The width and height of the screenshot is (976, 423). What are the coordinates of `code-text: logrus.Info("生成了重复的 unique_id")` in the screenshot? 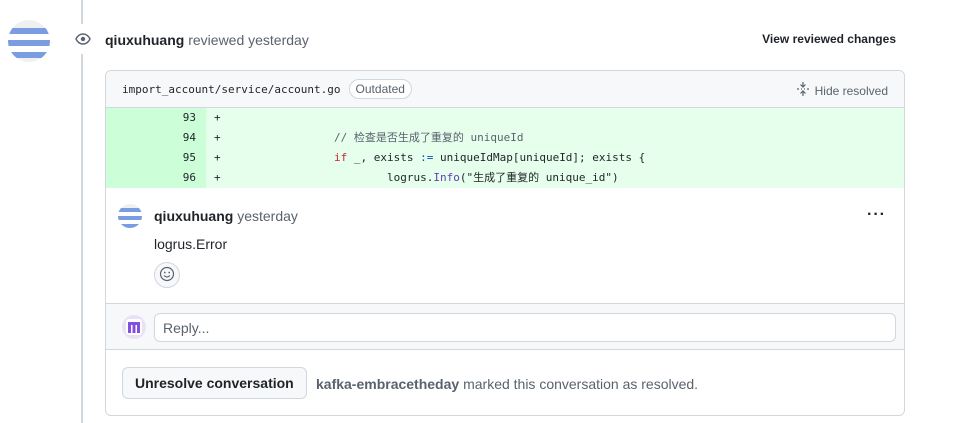 It's located at (503, 178).